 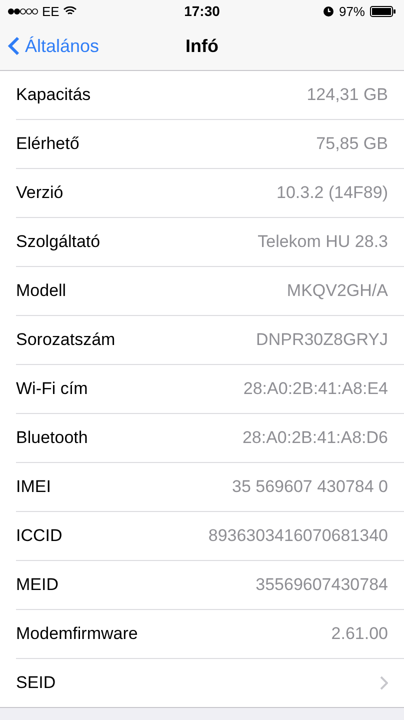 What do you see at coordinates (58, 242) in the screenshot?
I see `row-label: Szolgáltató` at bounding box center [58, 242].